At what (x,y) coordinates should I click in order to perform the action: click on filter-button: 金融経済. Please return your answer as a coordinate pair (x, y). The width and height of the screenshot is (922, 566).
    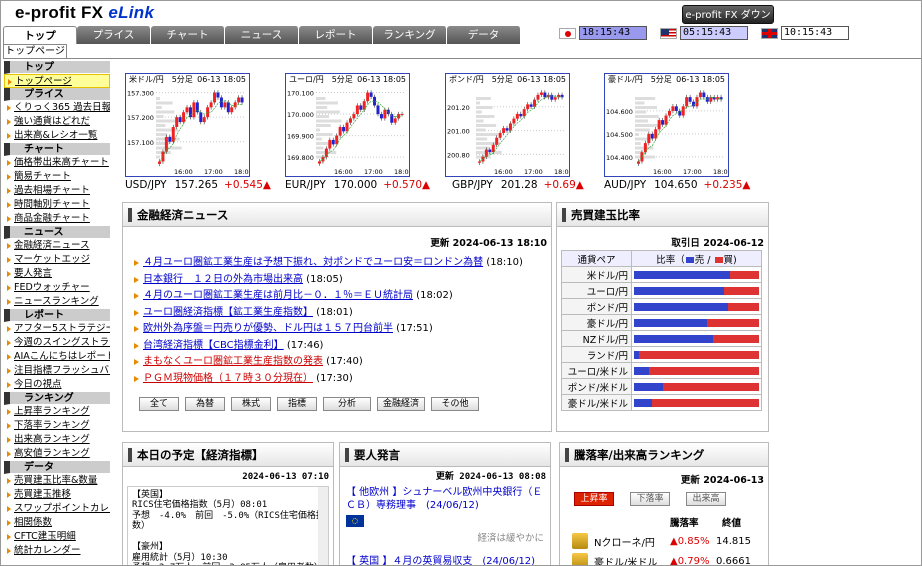
    Looking at the image, I should click on (401, 404).